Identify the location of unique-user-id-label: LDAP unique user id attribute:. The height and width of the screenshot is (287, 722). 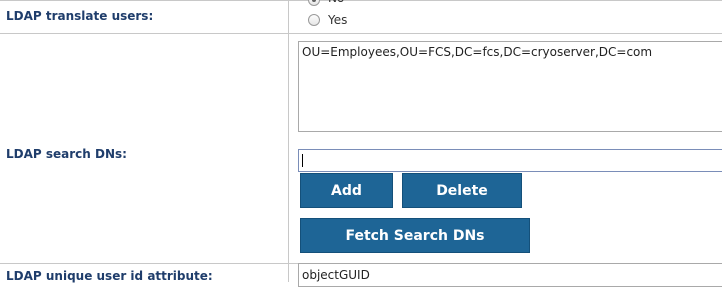
(109, 276).